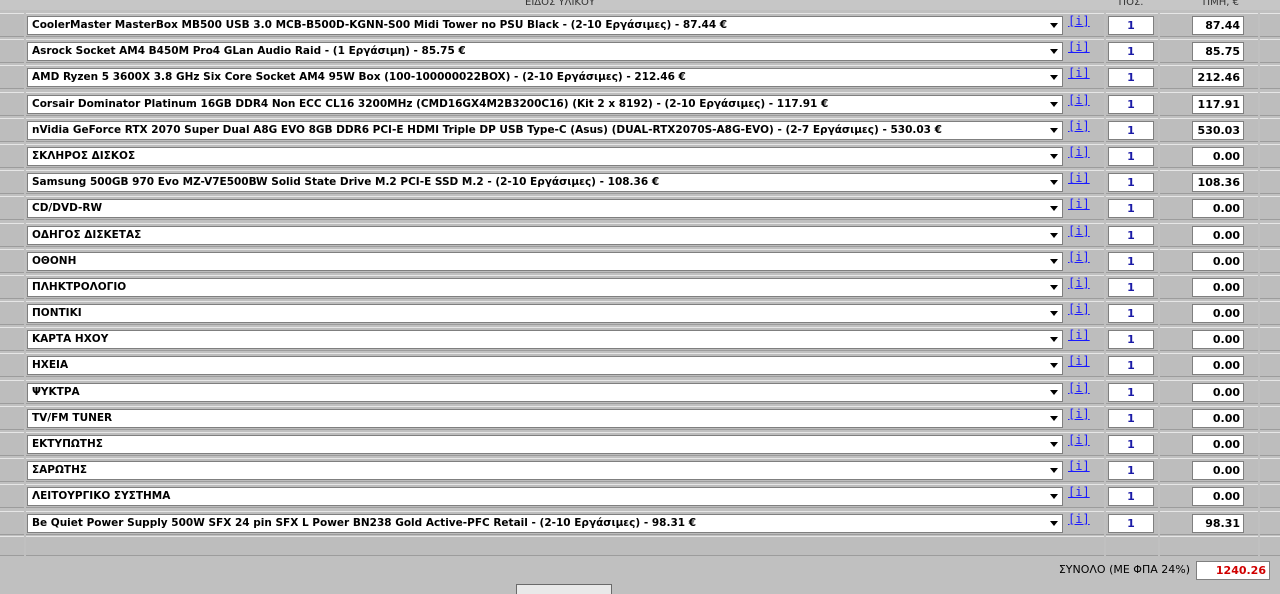  Describe the element at coordinates (1218, 261) in the screenshot. I see `price-field: 0.00` at that location.